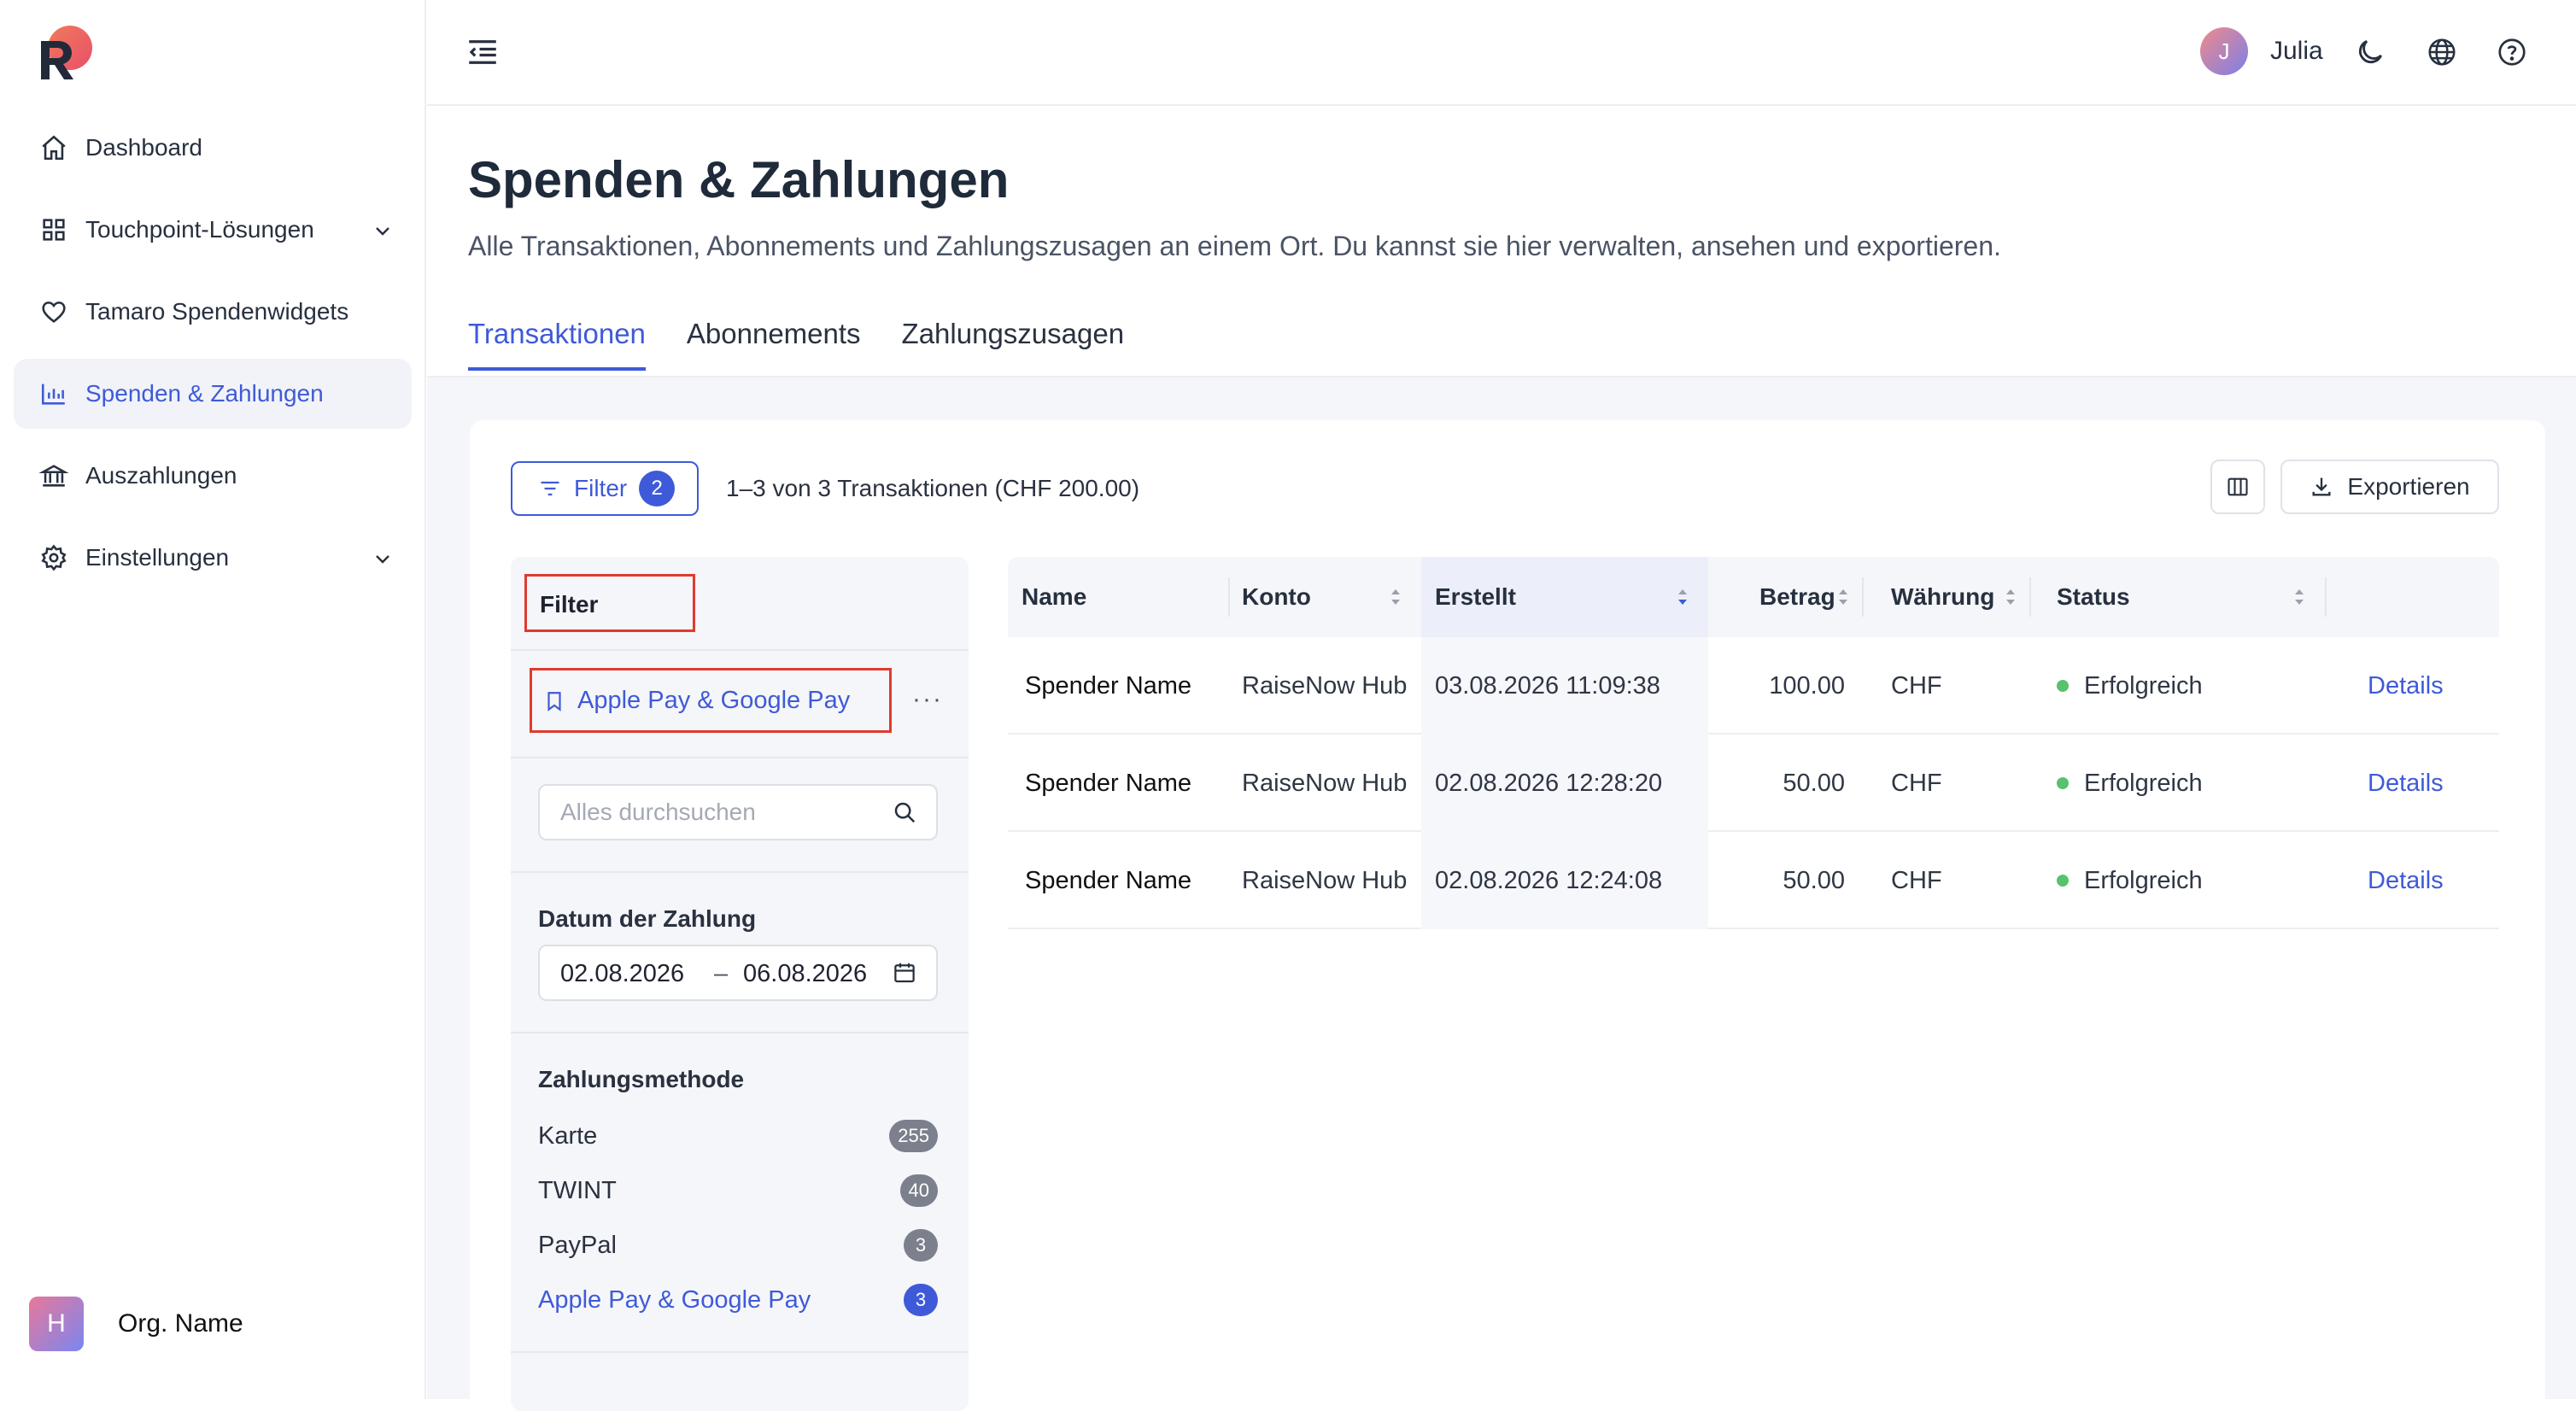 The width and height of the screenshot is (2576, 1411). What do you see at coordinates (577, 1190) in the screenshot?
I see `payment-method-name: TWINT` at bounding box center [577, 1190].